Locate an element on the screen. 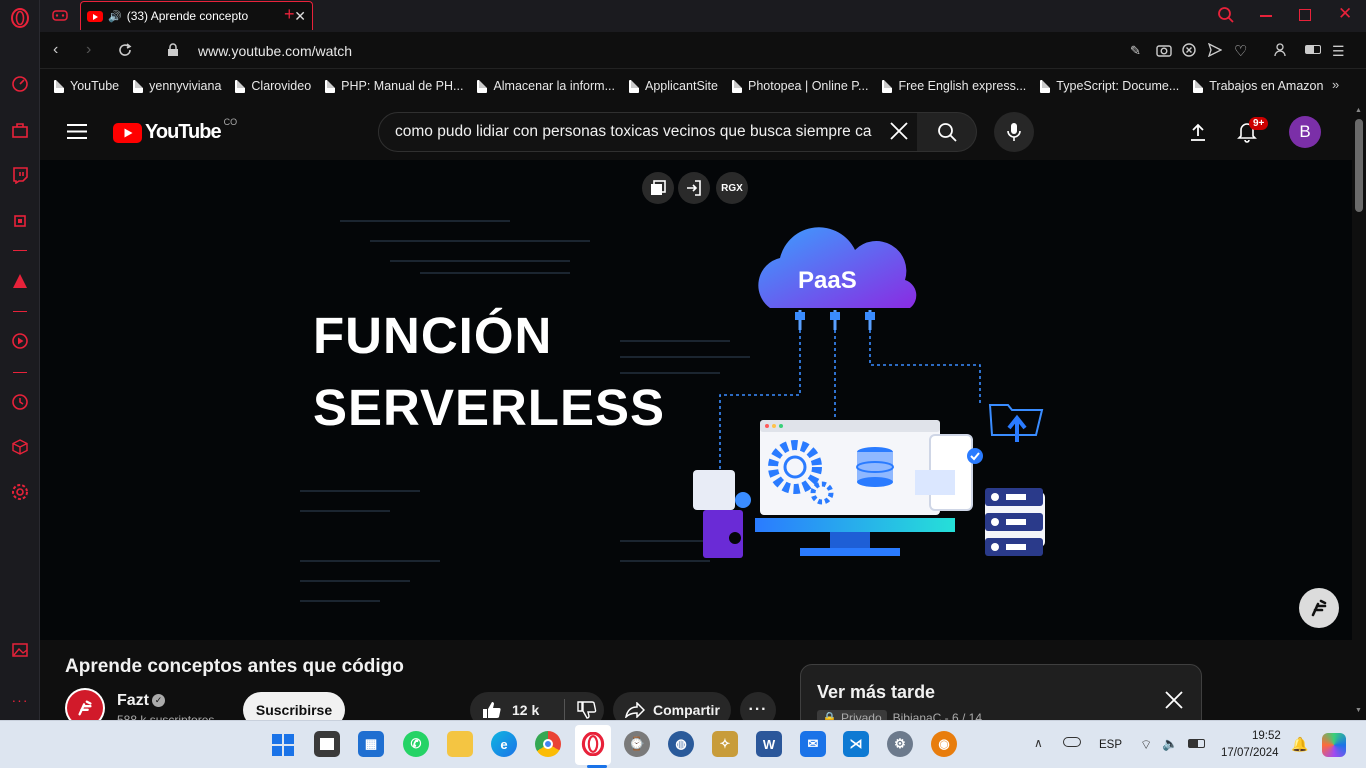 The image size is (1366, 768). menu-hamburger-icon is located at coordinates (77, 131).